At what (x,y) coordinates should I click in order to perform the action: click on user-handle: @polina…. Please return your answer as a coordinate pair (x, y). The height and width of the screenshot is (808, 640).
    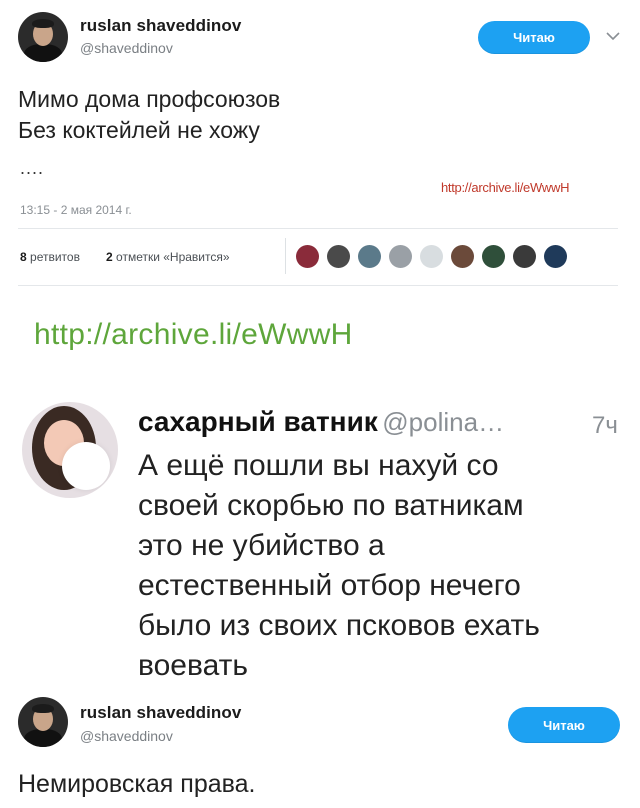
    Looking at the image, I should click on (443, 422).